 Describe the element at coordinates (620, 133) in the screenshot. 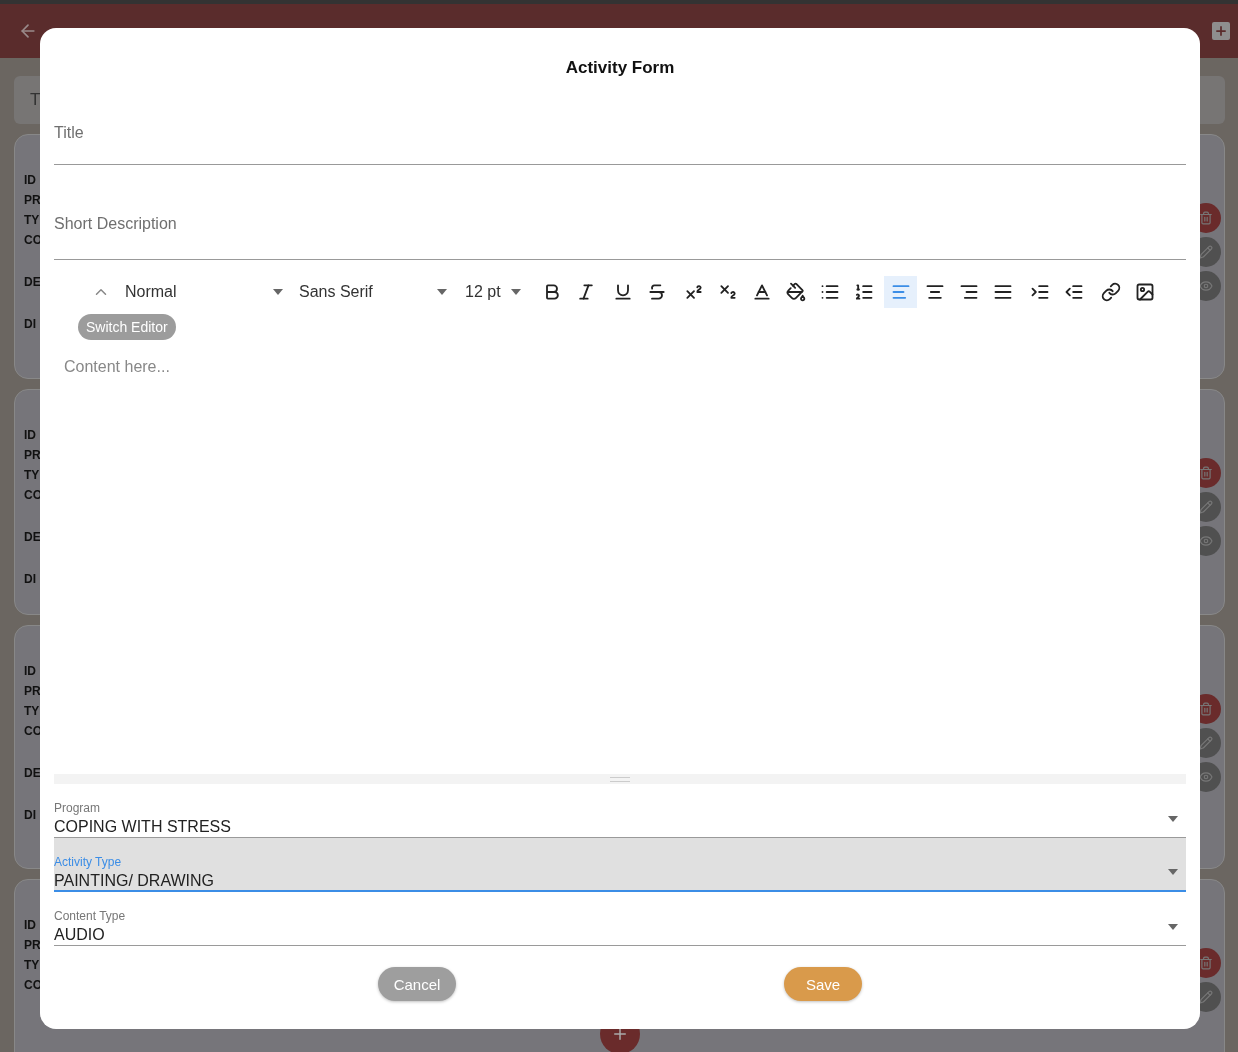

I see `text-field: Title` at that location.